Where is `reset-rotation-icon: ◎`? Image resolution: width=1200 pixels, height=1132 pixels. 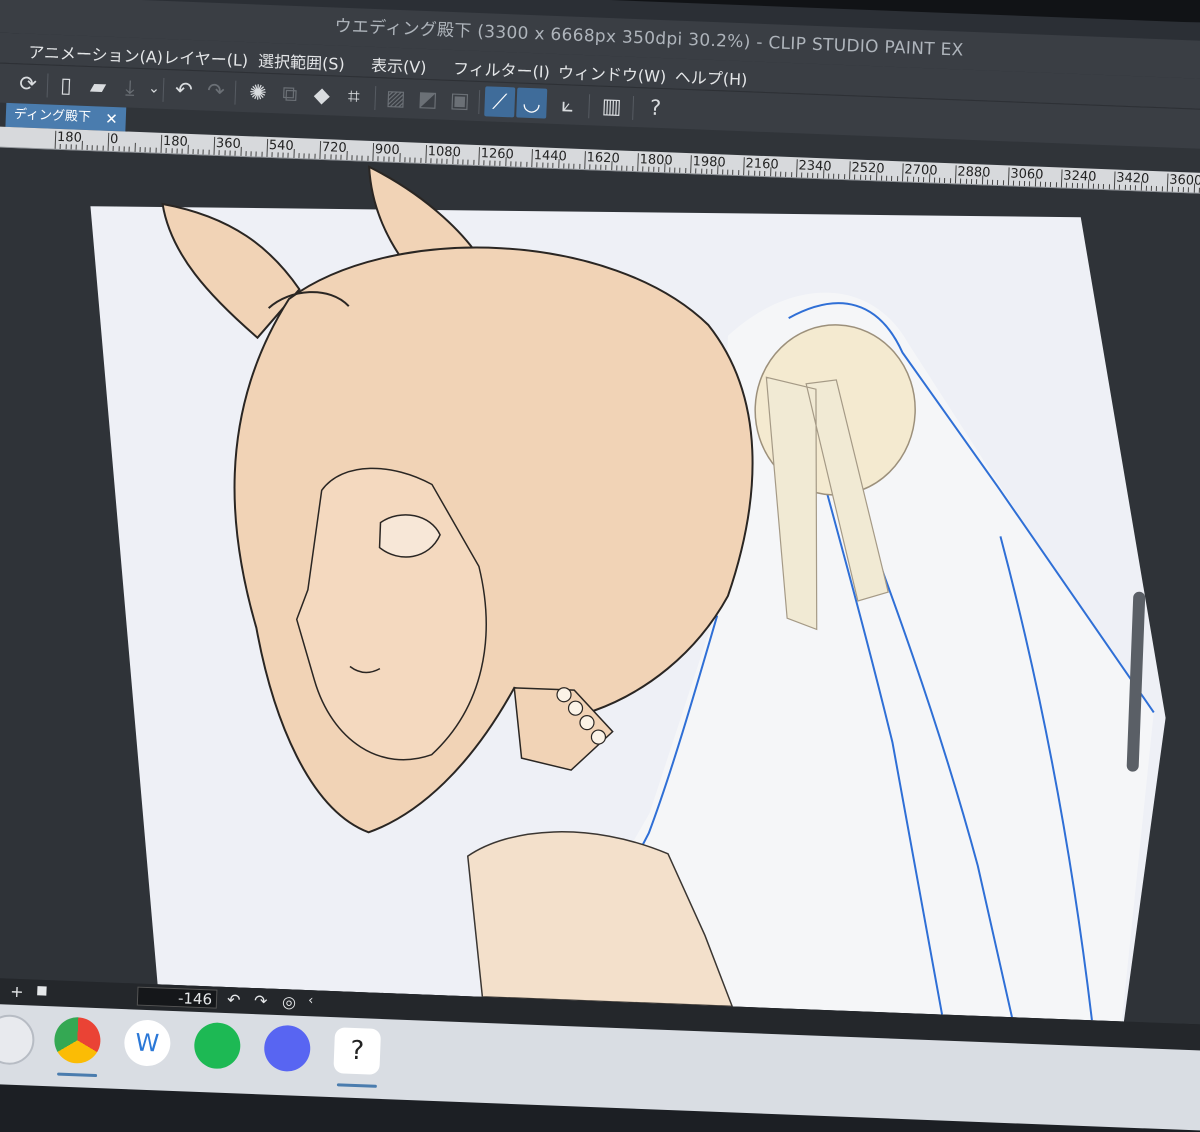 reset-rotation-icon: ◎ is located at coordinates (289, 1002).